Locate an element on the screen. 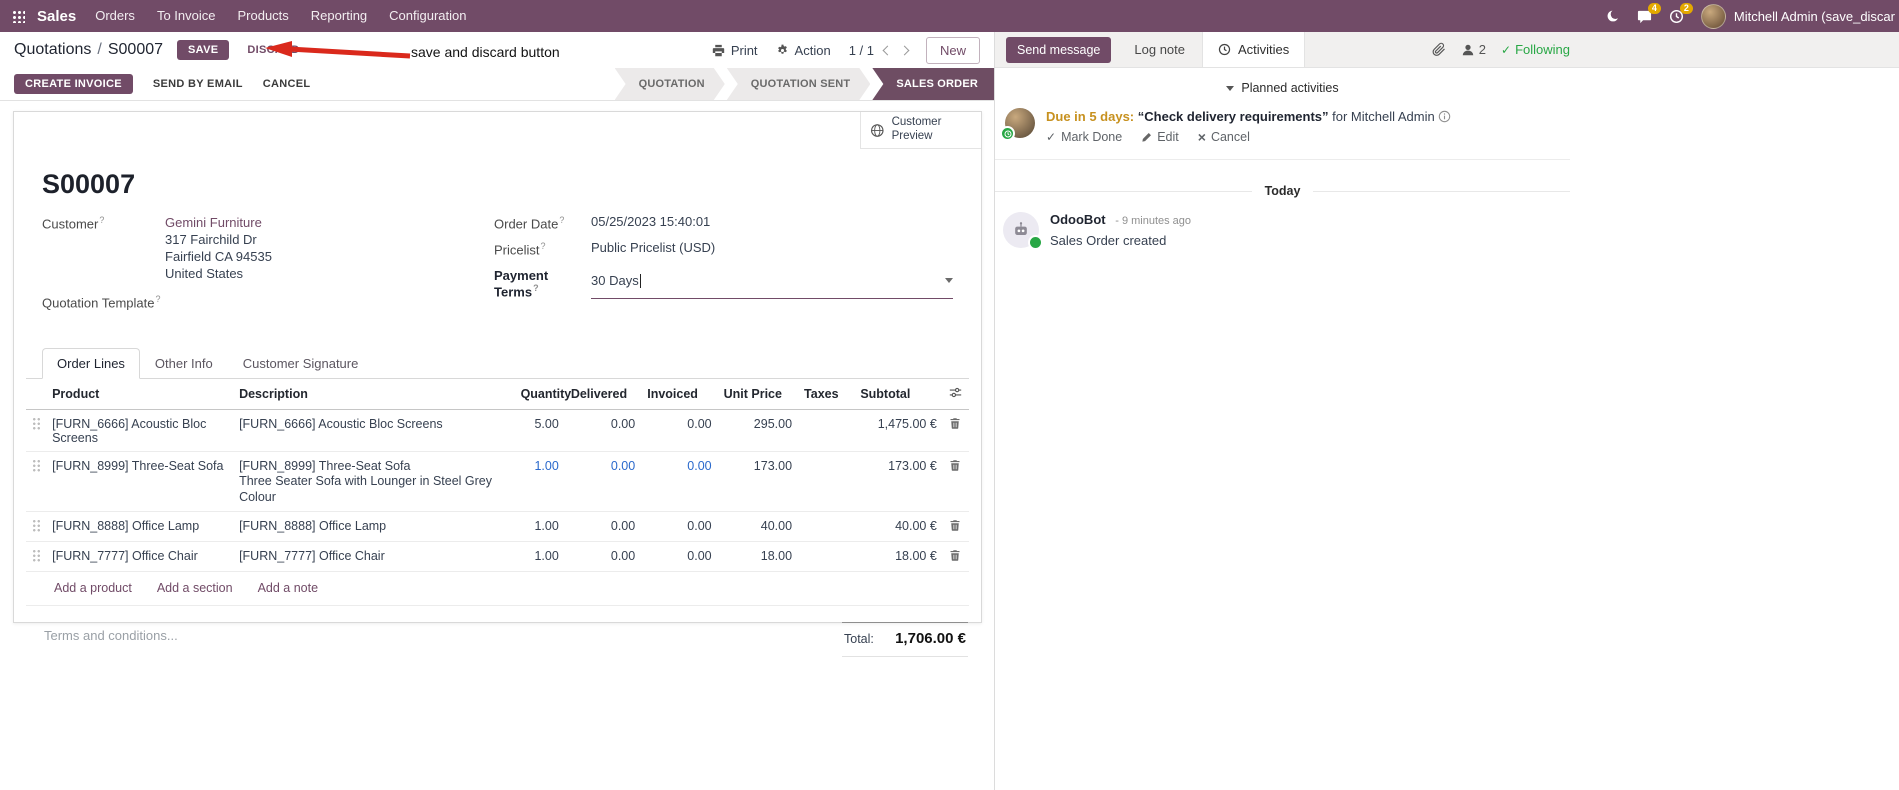 This screenshot has height=790, width=1899. edit-activity-button: Edit is located at coordinates (1160, 137).